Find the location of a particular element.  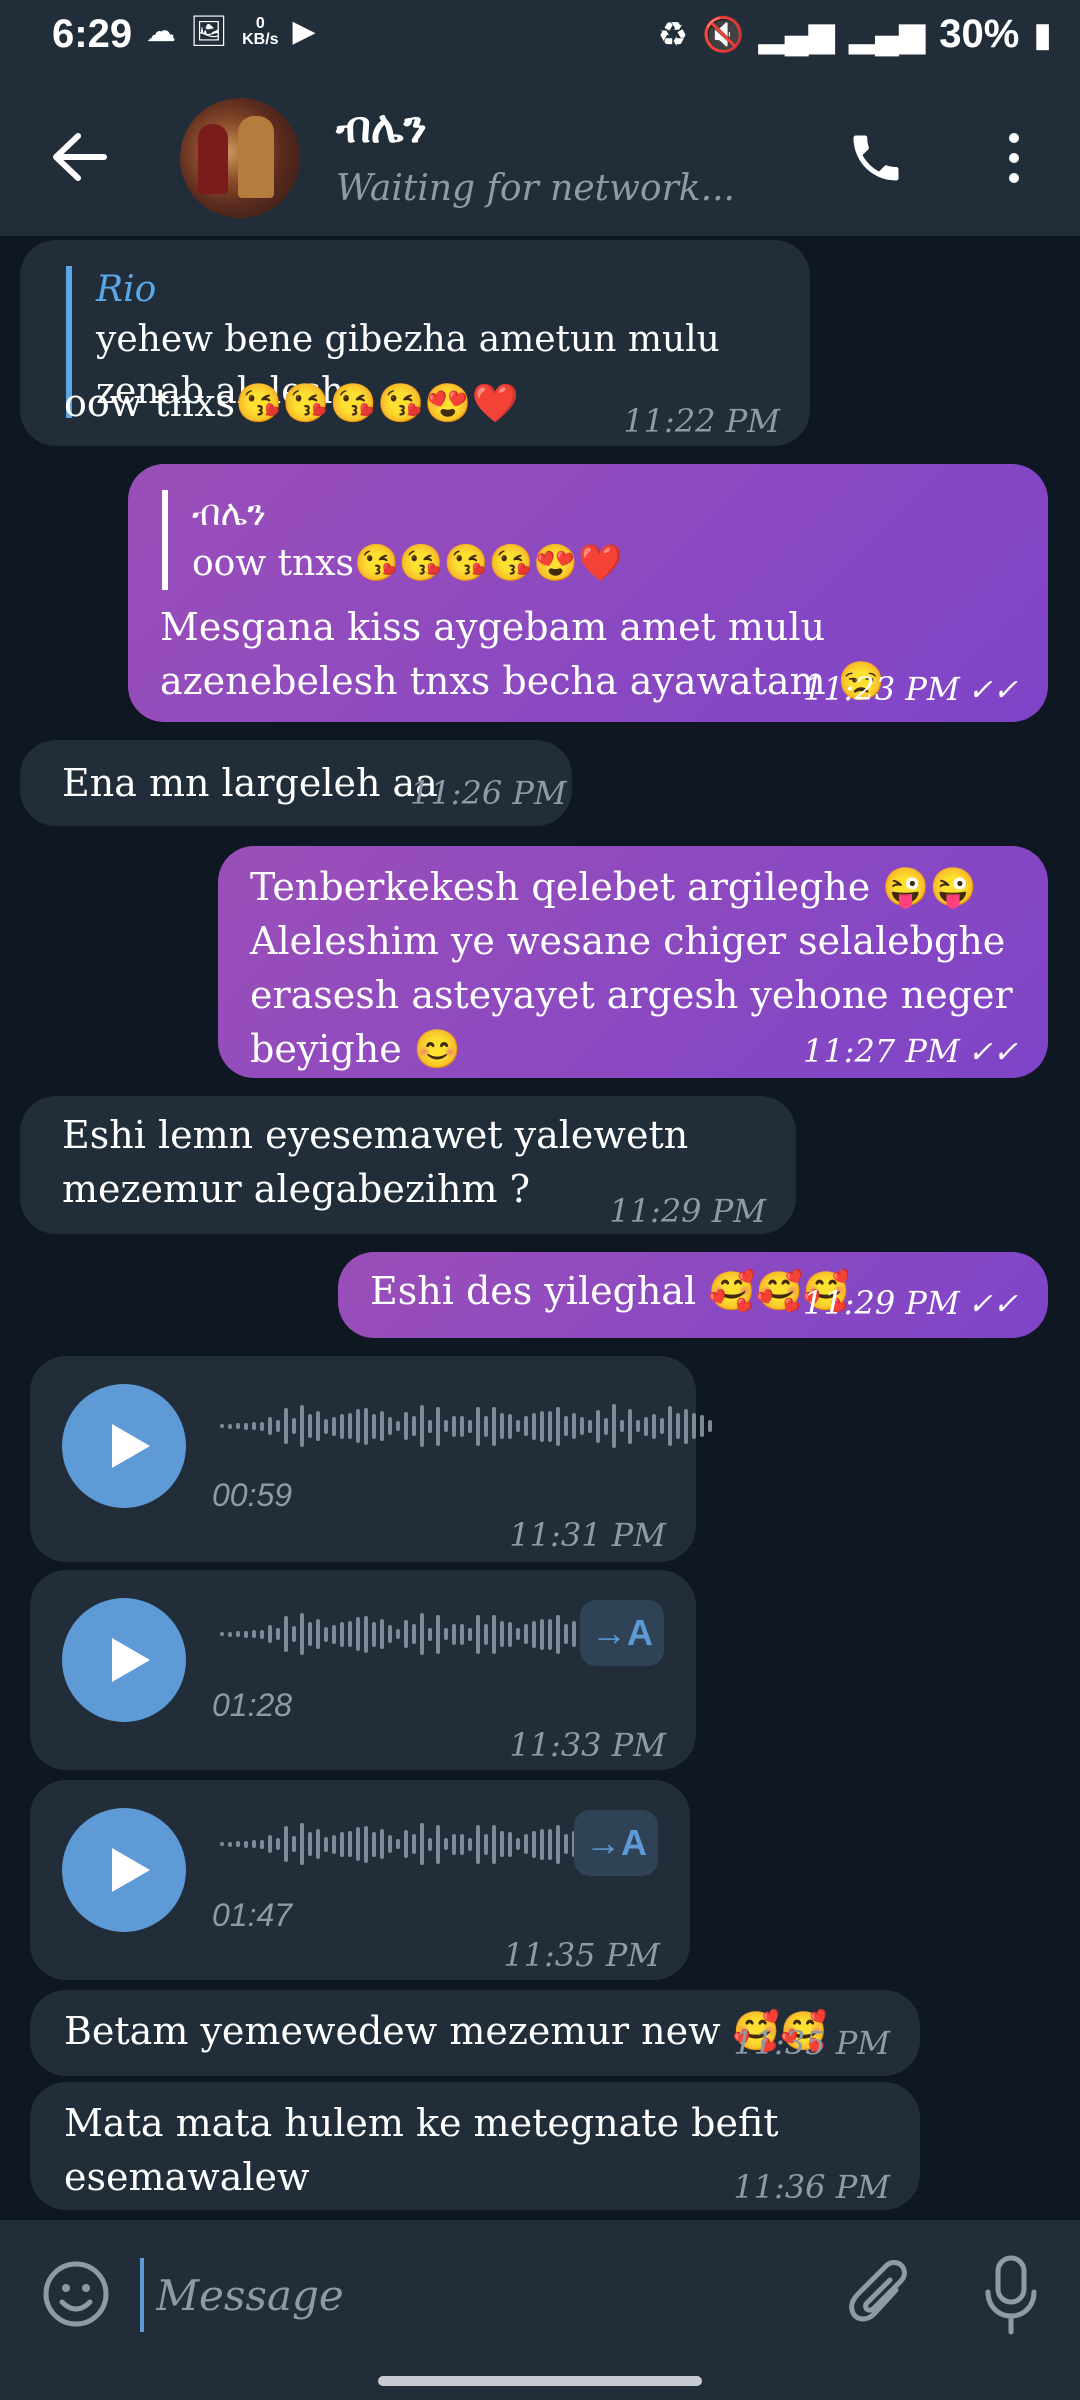

more-options-button is located at coordinates (1014, 158).